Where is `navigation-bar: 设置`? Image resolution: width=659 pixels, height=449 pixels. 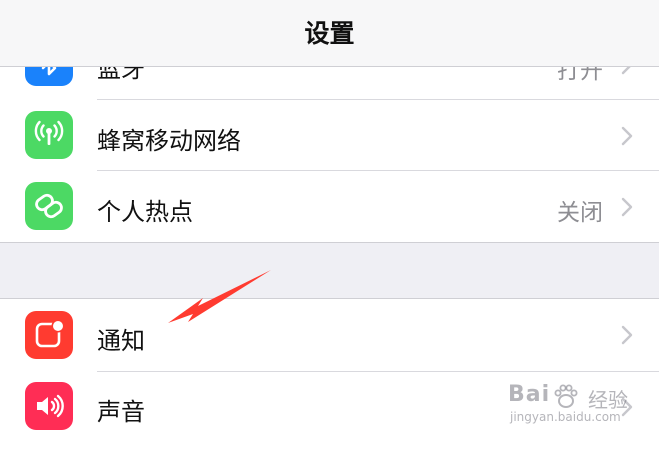
navigation-bar: 设置 is located at coordinates (329, 33).